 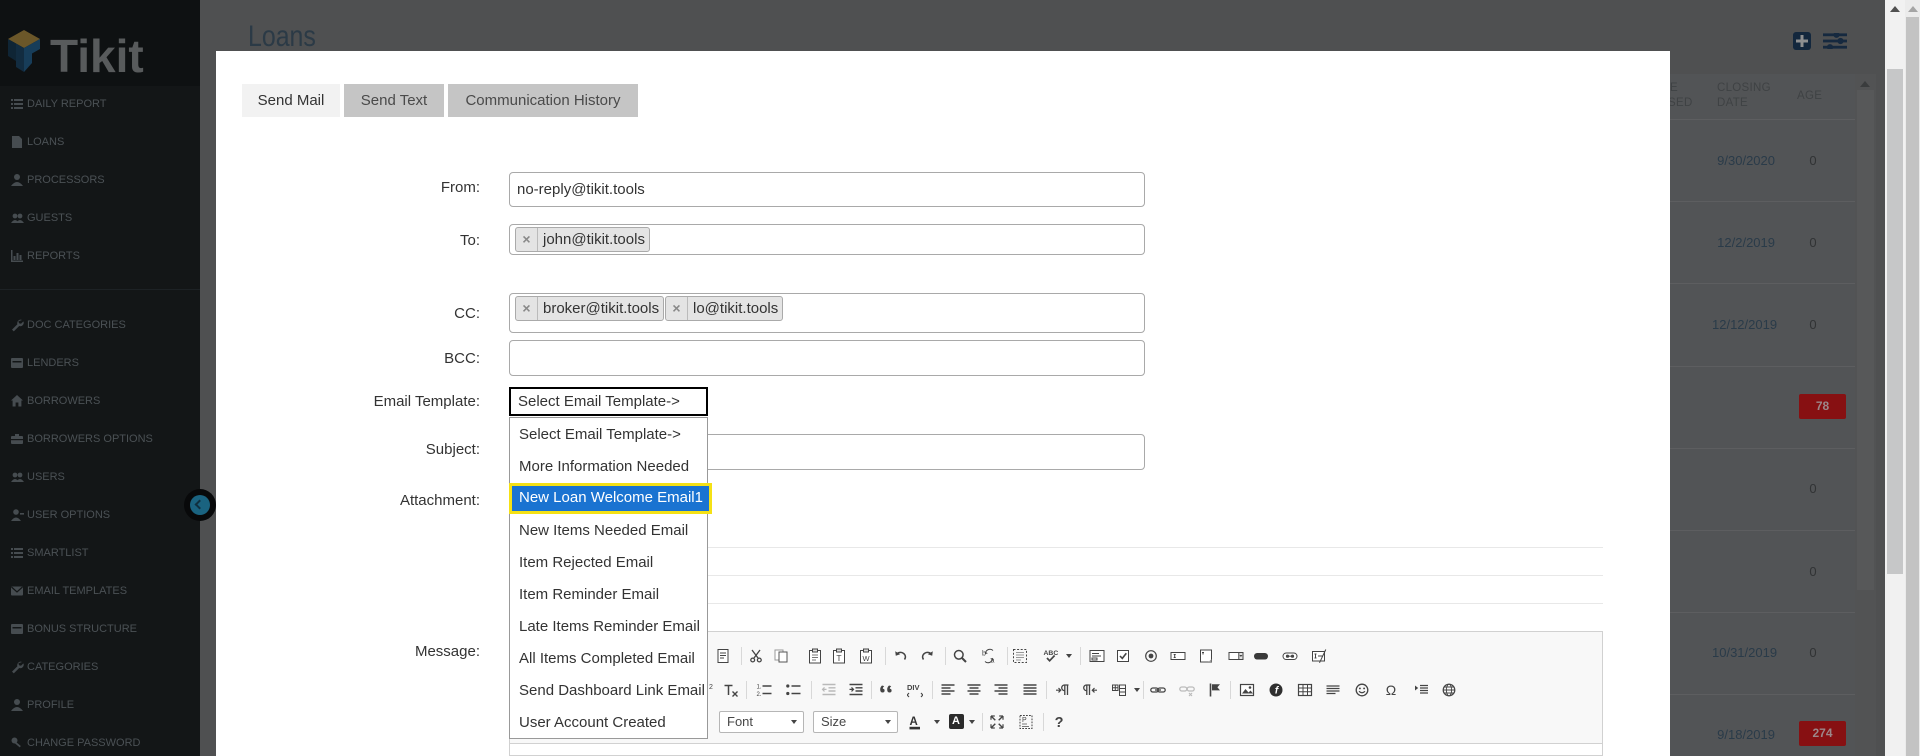 What do you see at coordinates (838, 658) in the screenshot?
I see `svg-text: T` at bounding box center [838, 658].